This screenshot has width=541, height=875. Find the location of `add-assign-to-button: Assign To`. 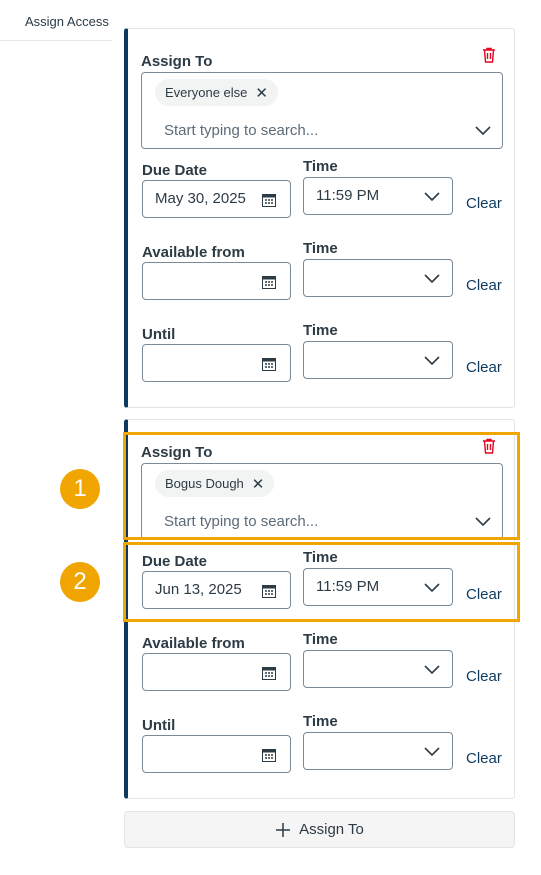

add-assign-to-button: Assign To is located at coordinates (319, 829).